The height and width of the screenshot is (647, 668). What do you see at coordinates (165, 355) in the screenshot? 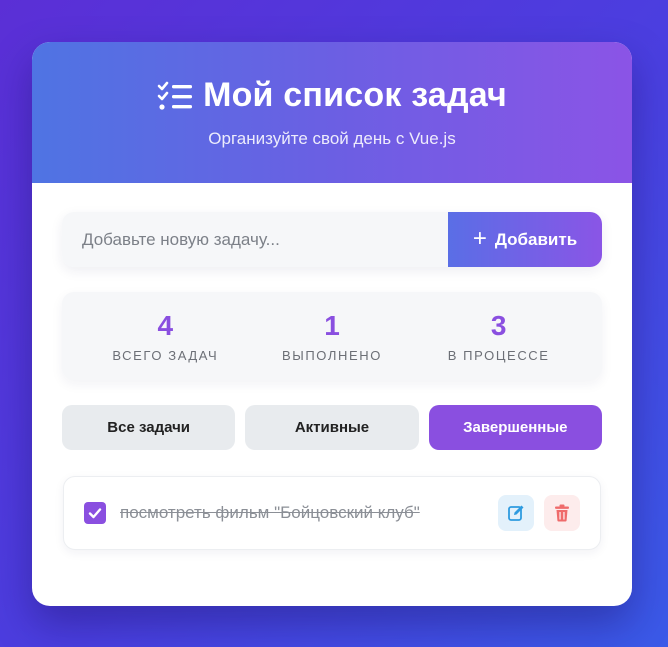
I see `stat-total-label: ВСЕГО ЗАДАЧ` at bounding box center [165, 355].